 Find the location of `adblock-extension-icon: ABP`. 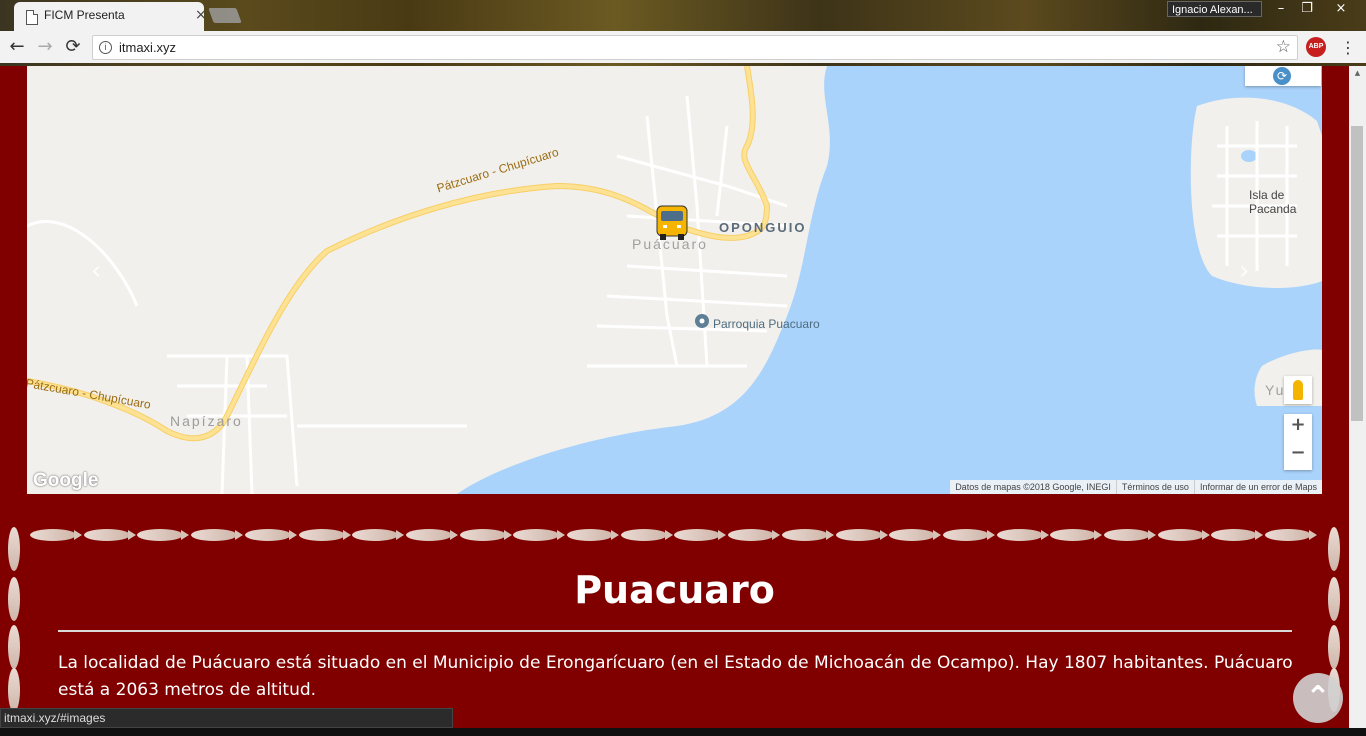

adblock-extension-icon: ABP is located at coordinates (1316, 47).